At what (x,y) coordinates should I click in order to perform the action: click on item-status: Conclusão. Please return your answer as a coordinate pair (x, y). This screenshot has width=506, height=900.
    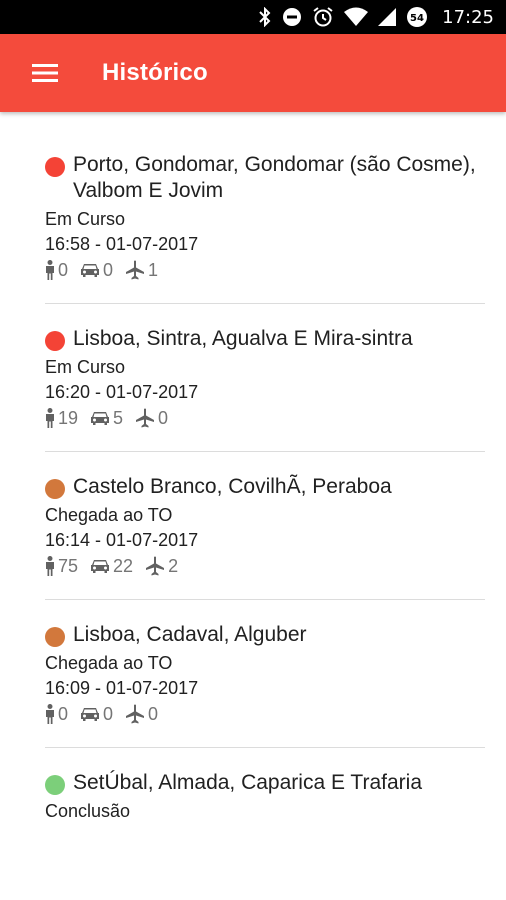
    Looking at the image, I should click on (88, 811).